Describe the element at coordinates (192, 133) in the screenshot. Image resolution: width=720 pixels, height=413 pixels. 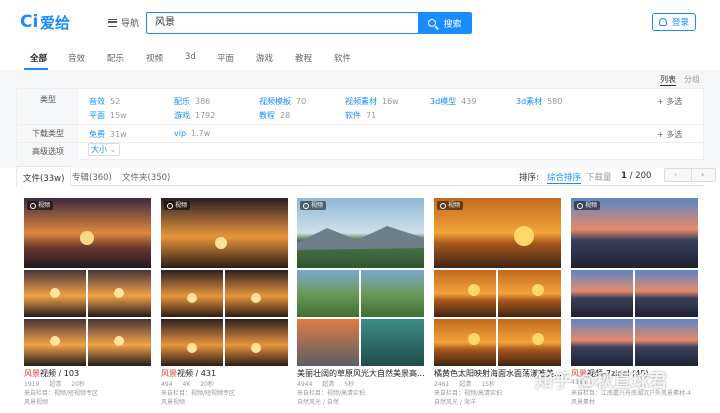
I see `filter-download-item: vip 1.7w` at that location.